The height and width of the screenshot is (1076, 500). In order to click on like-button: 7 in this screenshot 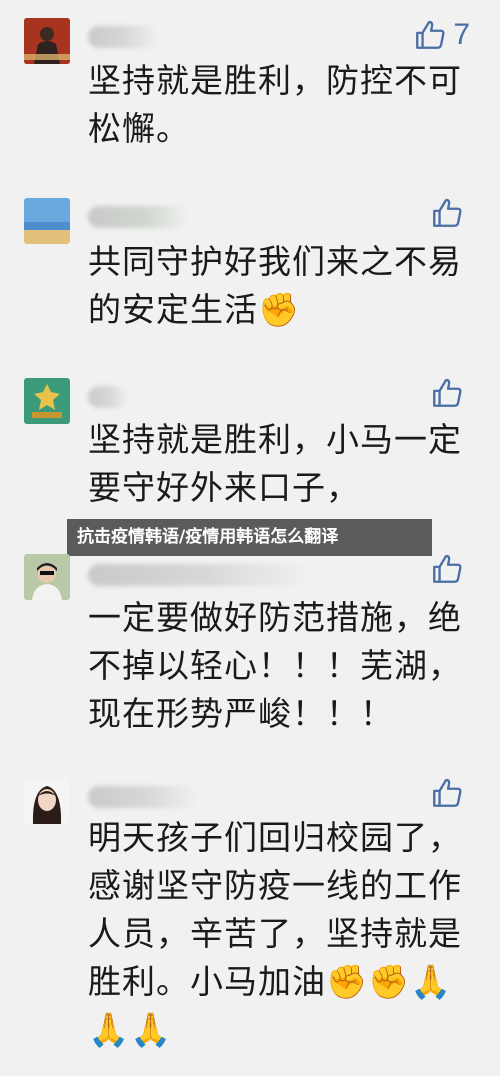, I will do `click(441, 35)`.